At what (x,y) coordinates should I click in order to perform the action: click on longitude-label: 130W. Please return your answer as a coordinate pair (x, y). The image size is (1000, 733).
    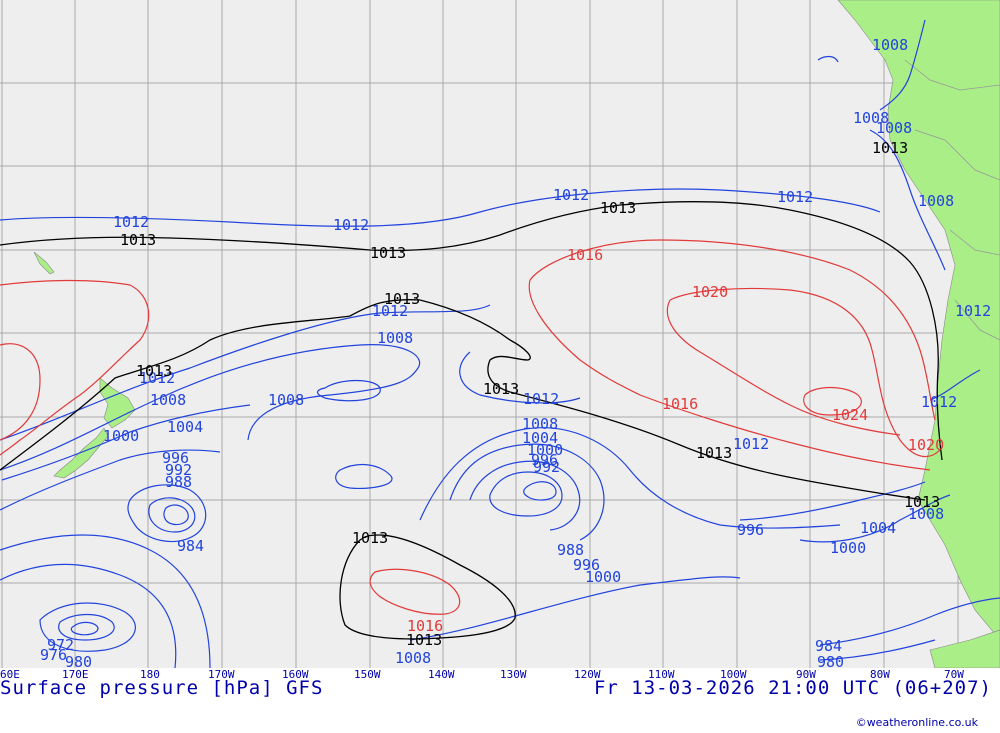
    Looking at the image, I should click on (513, 674).